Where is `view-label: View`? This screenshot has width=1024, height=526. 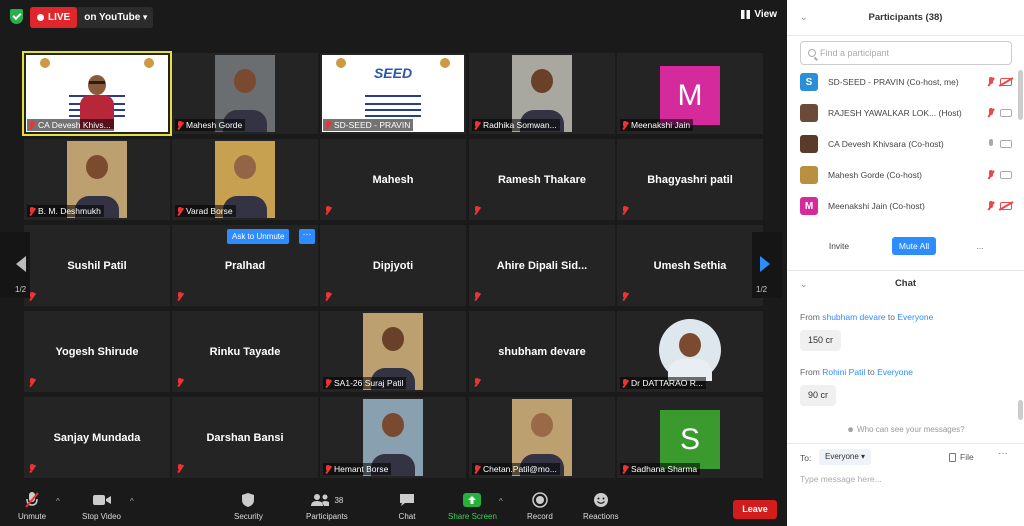
view-label: View is located at coordinates (765, 14).